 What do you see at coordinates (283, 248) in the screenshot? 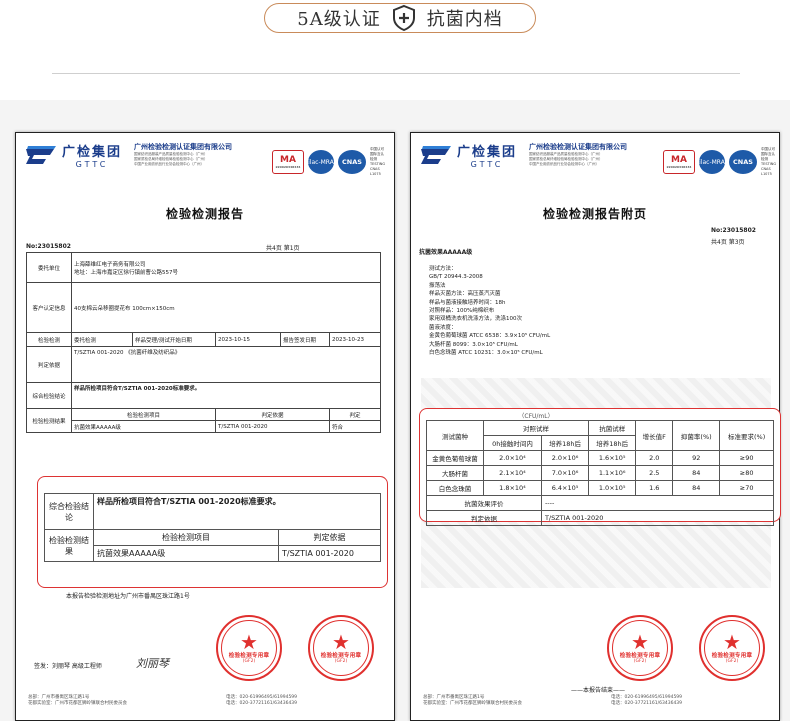
I see `page-count: 共4页 第1页` at bounding box center [283, 248].